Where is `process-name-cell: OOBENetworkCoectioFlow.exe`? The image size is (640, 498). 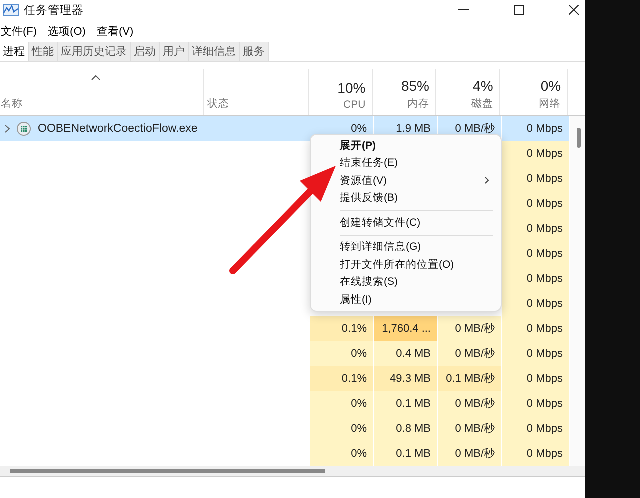
process-name-cell: OOBENetworkCoectioFlow.exe is located at coordinates (102, 128).